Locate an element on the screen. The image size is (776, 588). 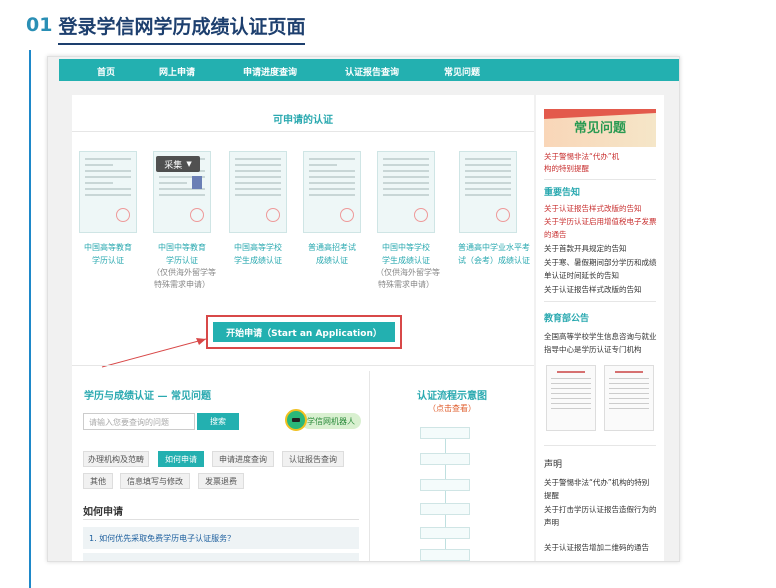
side-link: 的通告 is located at coordinates (555, 235).